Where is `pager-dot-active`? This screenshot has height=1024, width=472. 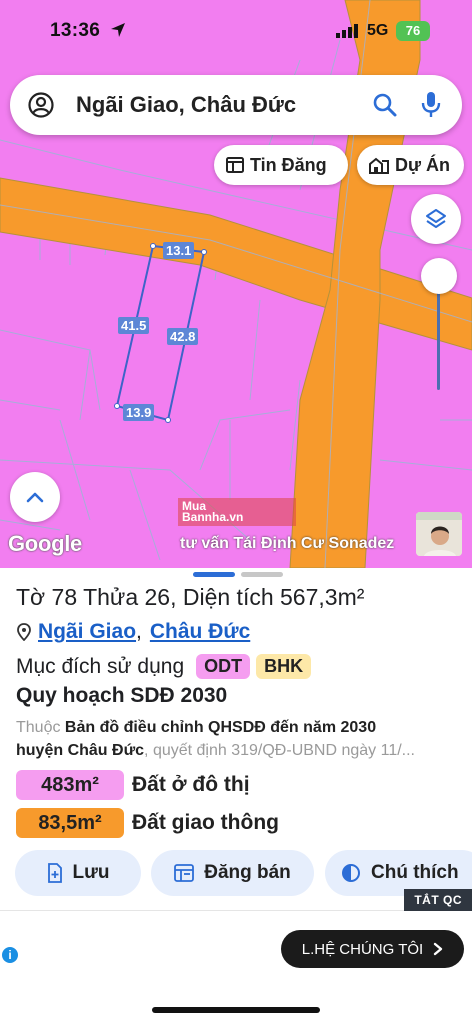
pager-dot-active is located at coordinates (214, 574).